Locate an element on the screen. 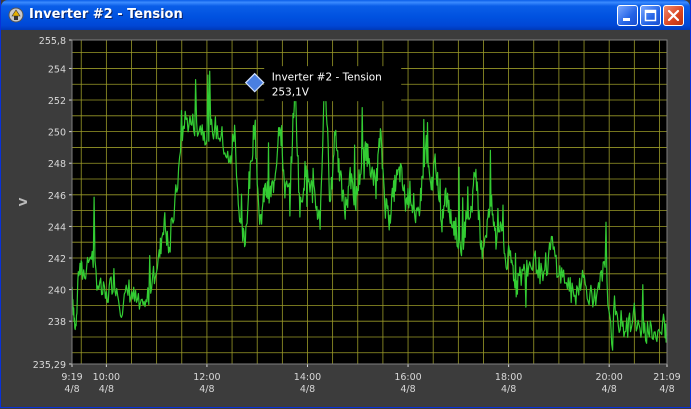 Image resolution: width=691 pixels, height=409 pixels. y-tick-label: 235,29 is located at coordinates (49, 365).